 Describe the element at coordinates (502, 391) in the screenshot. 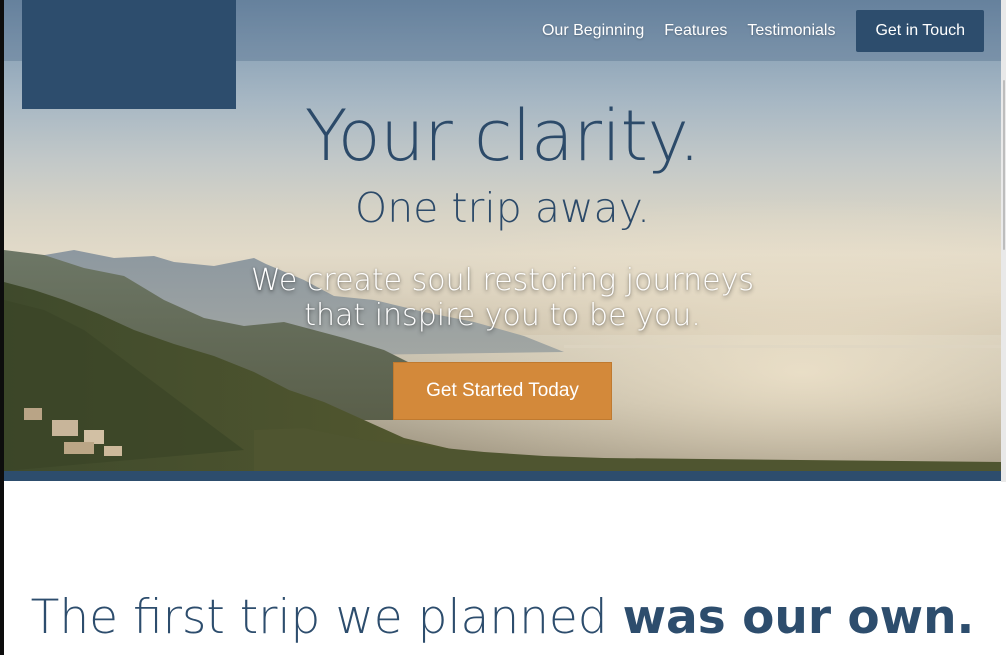

I see `get-started-button: Get Started Today` at that location.